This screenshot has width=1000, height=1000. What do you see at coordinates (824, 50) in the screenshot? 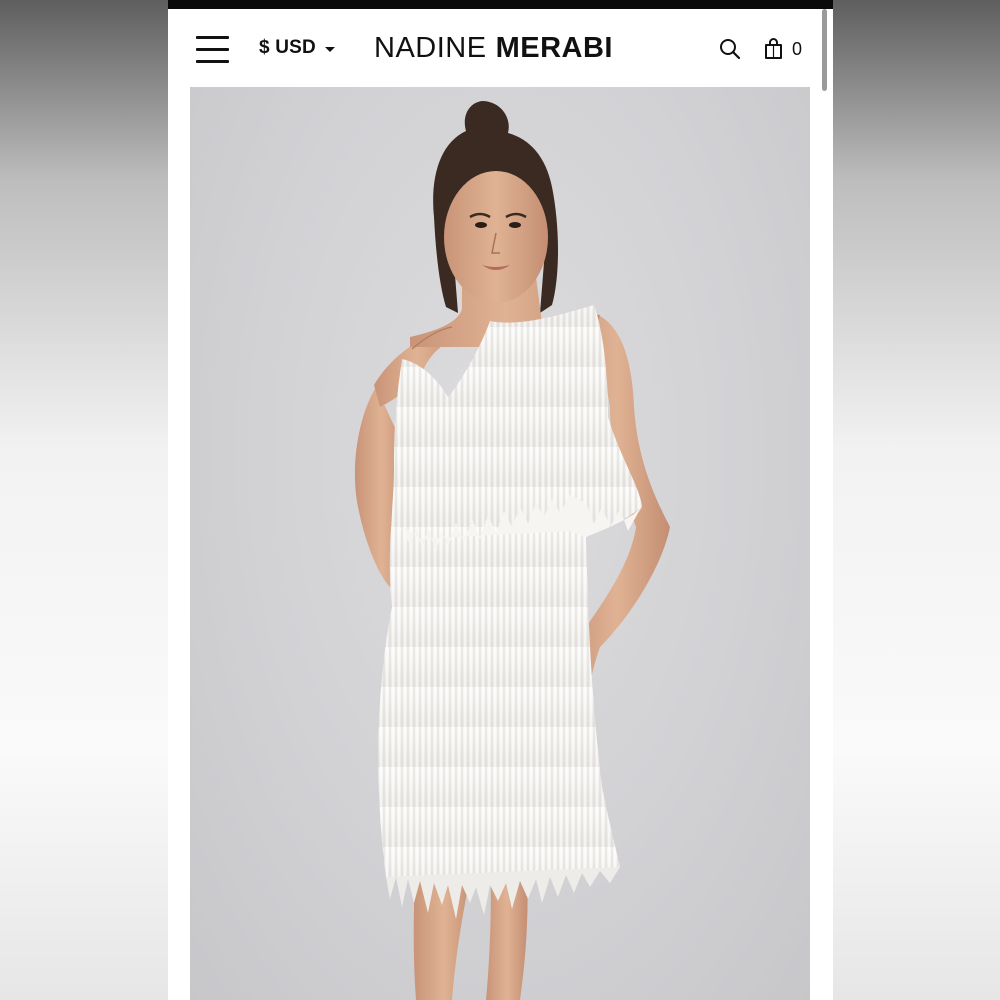
I see `scrollbar` at bounding box center [824, 50].